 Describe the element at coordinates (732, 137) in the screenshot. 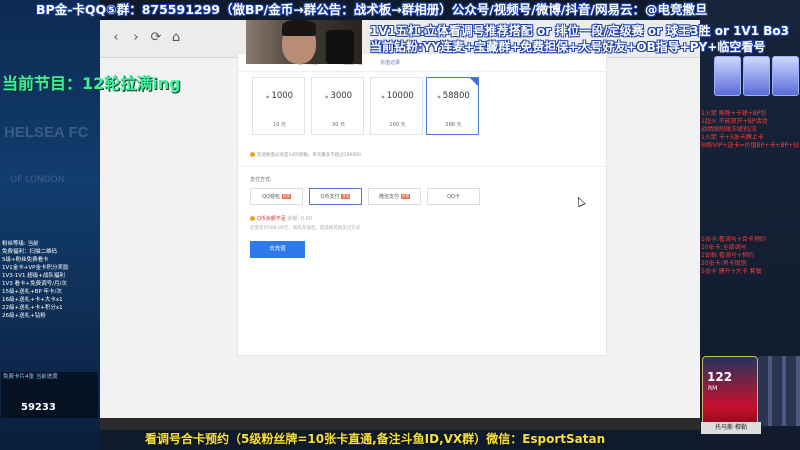

I see `list-item: 1火箭 卡+5张卡牌上卡` at that location.